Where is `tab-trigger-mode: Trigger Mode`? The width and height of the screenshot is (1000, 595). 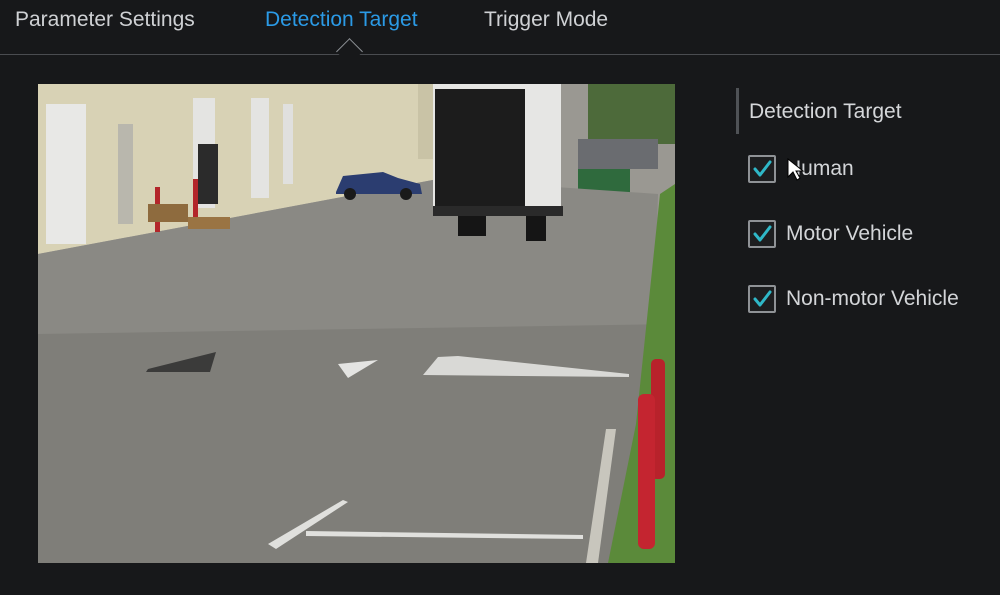 tab-trigger-mode: Trigger Mode is located at coordinates (546, 20).